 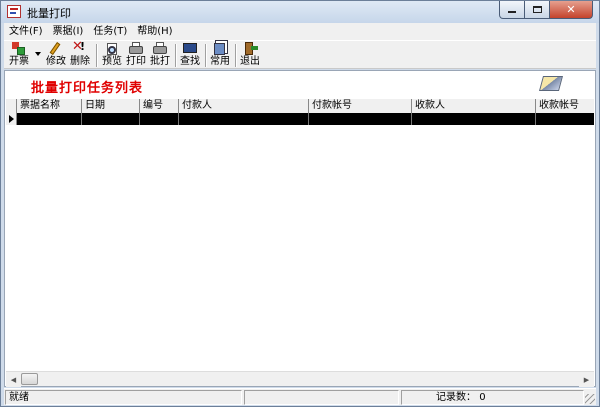 I want to click on scroll-right-icon: ▶, so click(x=586, y=379).